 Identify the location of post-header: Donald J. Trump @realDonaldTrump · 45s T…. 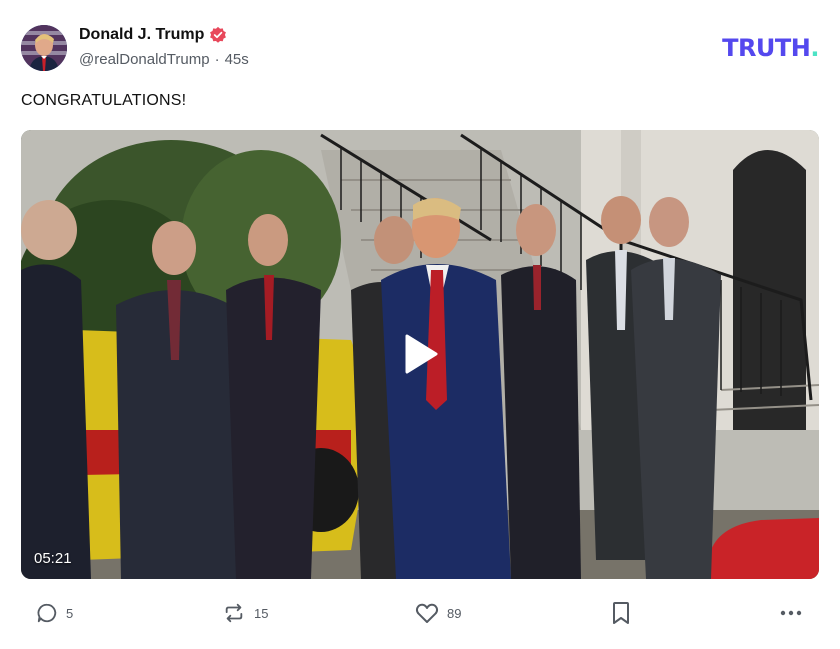
(420, 48).